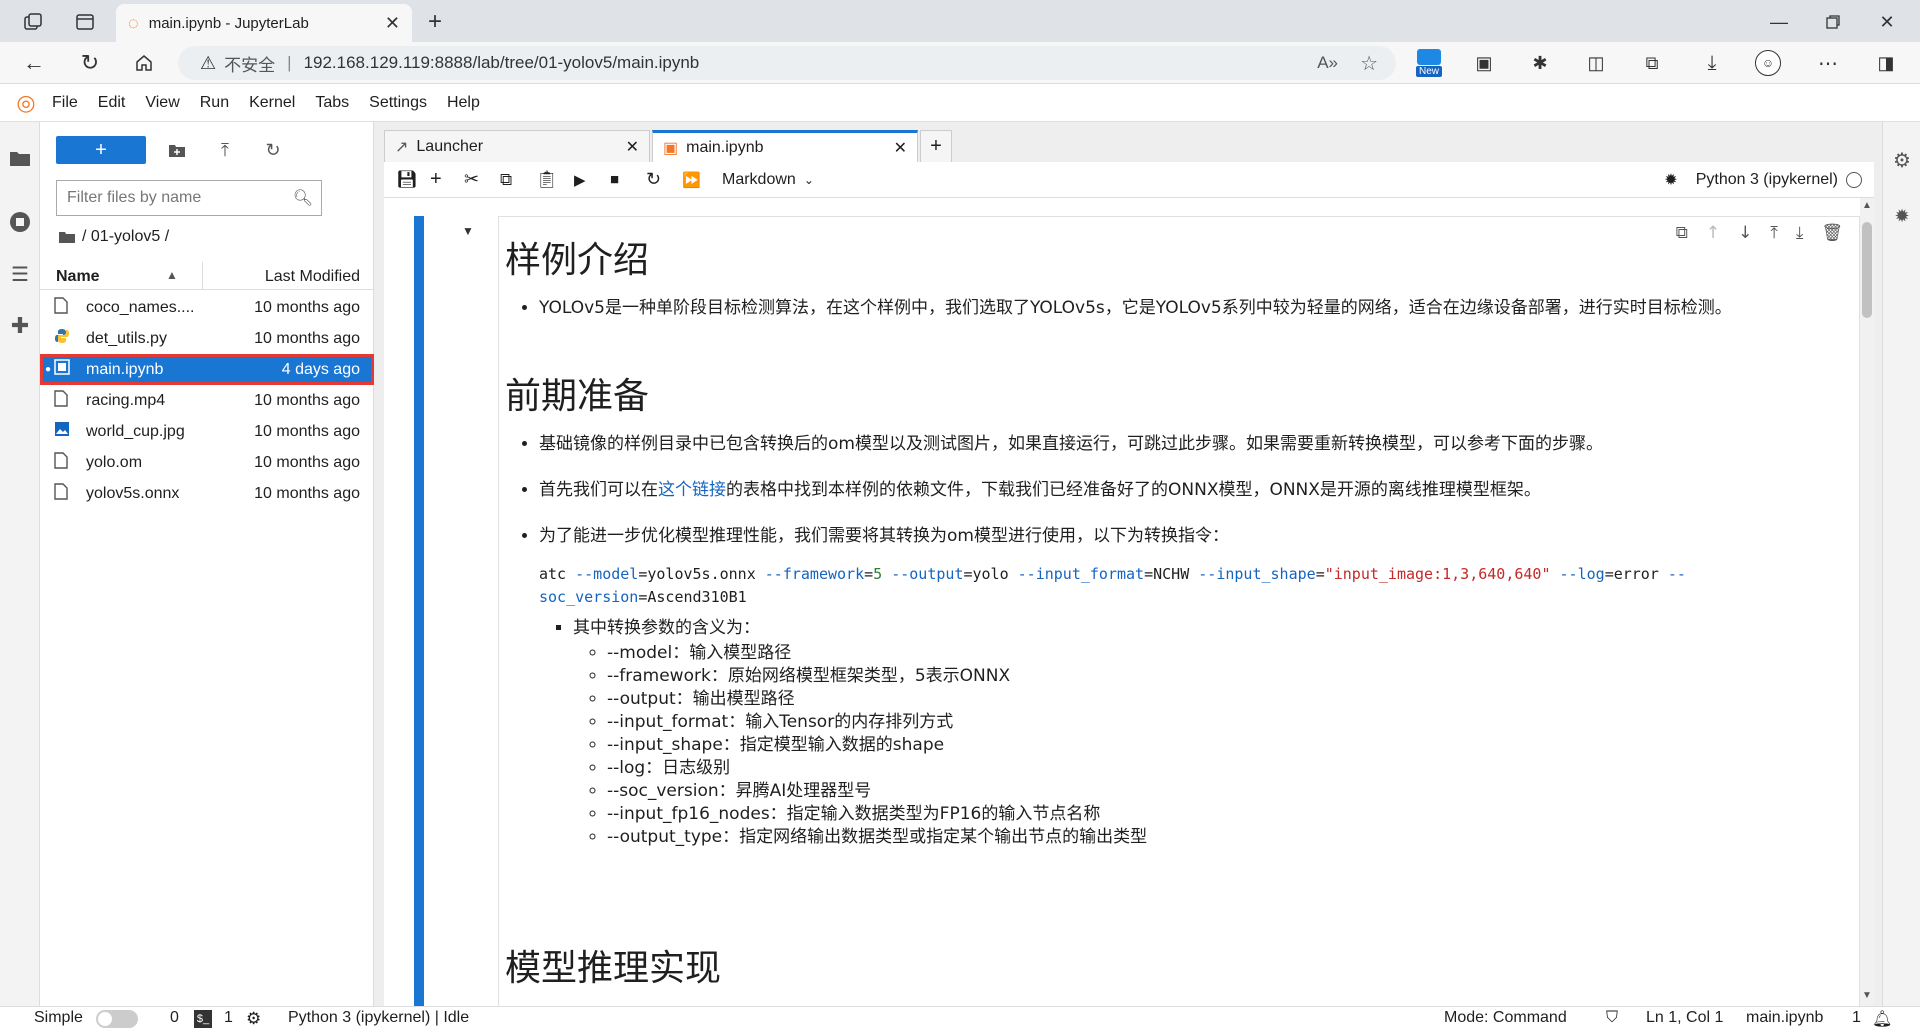  What do you see at coordinates (20, 222) in the screenshot?
I see `running-sessions-icon` at bounding box center [20, 222].